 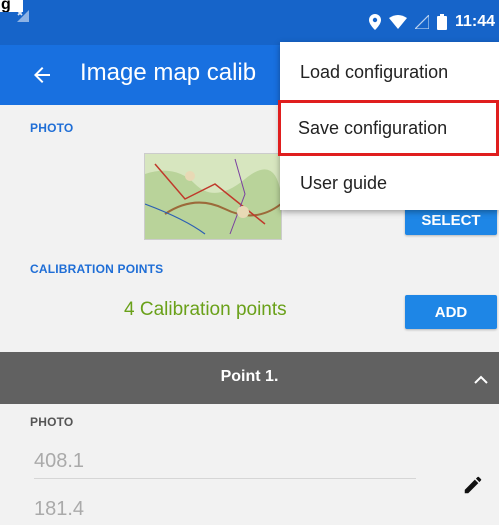 What do you see at coordinates (474, 21) in the screenshot?
I see `clock-time: 11:44` at bounding box center [474, 21].